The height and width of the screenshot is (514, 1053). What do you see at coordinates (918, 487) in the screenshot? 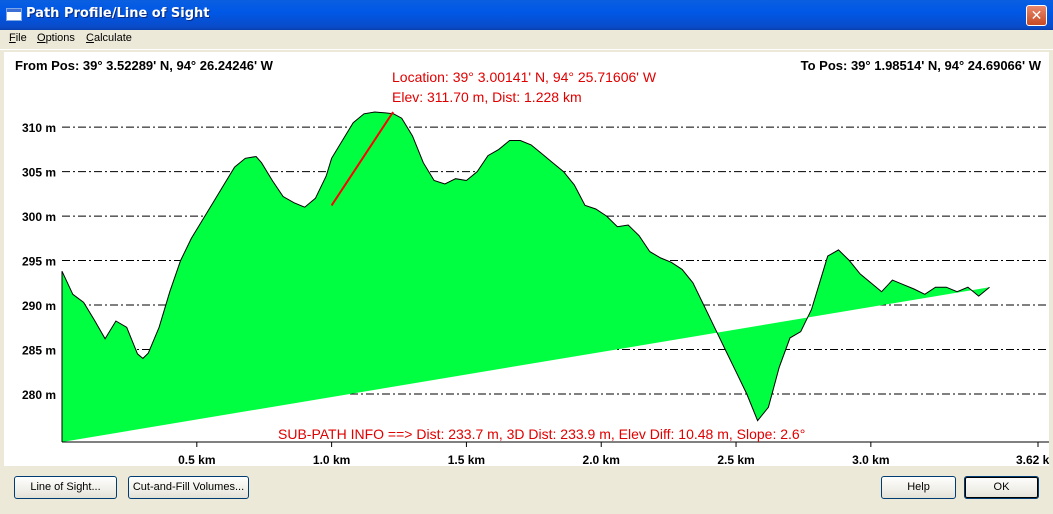
I see `help-button: Help` at bounding box center [918, 487].